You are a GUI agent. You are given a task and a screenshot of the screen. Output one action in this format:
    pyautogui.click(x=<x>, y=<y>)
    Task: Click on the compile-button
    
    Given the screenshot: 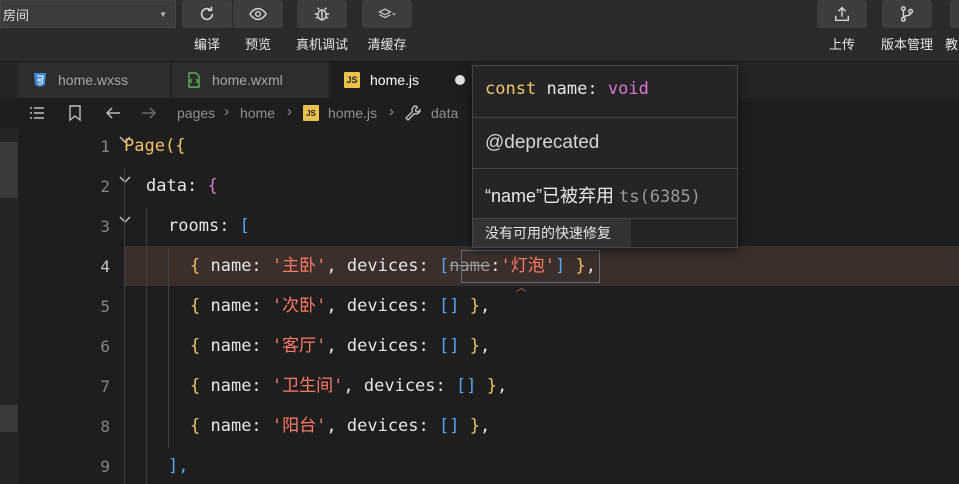 What is the action you would take?
    pyautogui.click(x=207, y=14)
    